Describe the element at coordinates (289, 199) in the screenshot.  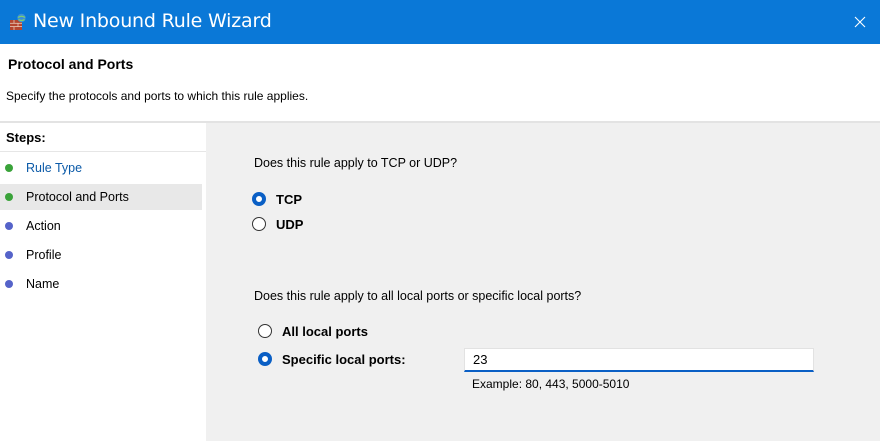
I see `tcp-label: TCP` at that location.